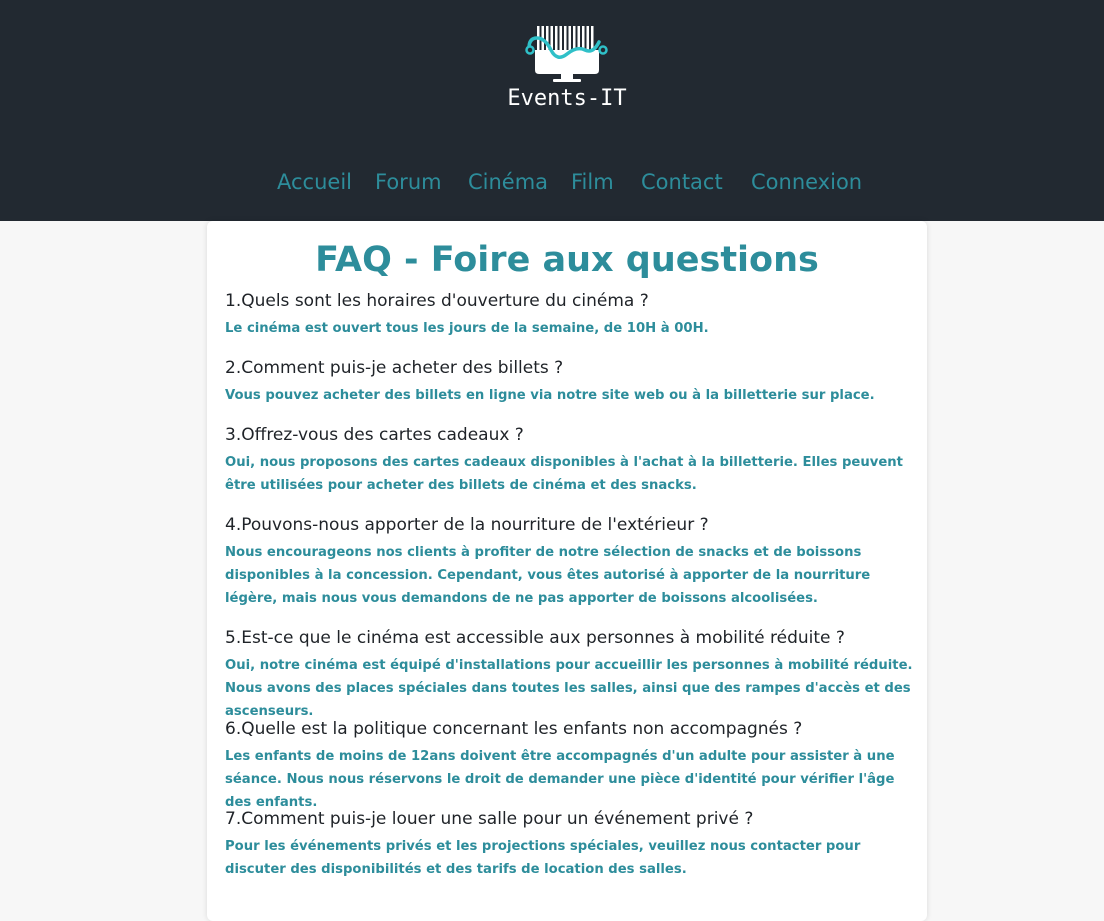  Describe the element at coordinates (508, 182) in the screenshot. I see `nav-cinema: Cinéma` at that location.